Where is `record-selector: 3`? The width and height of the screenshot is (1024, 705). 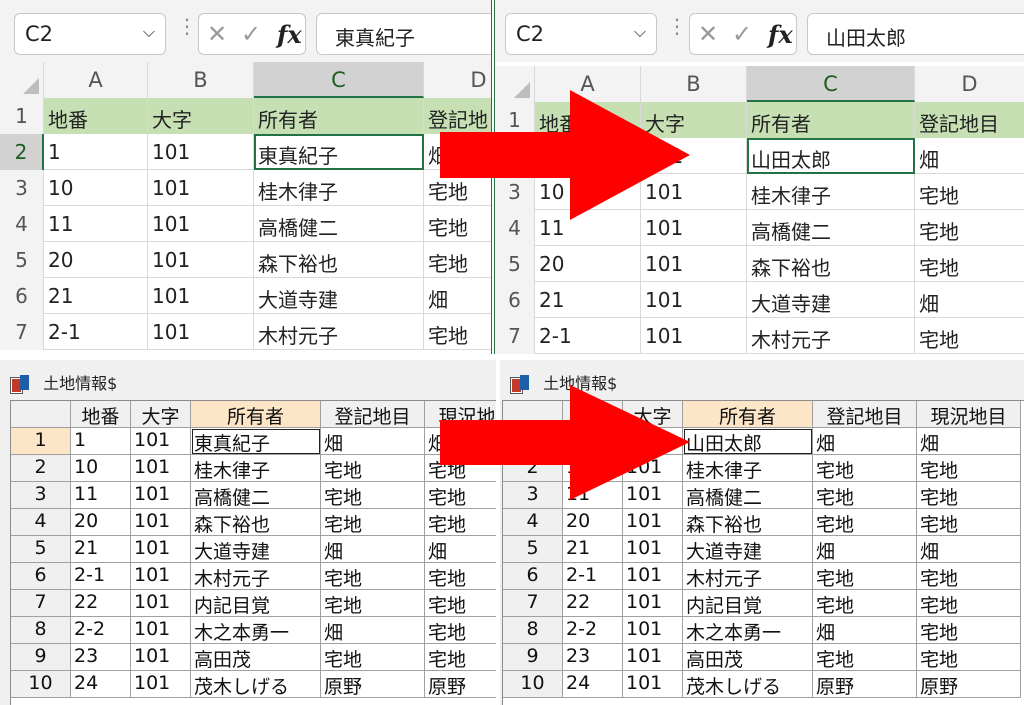
record-selector: 3 is located at coordinates (41, 495).